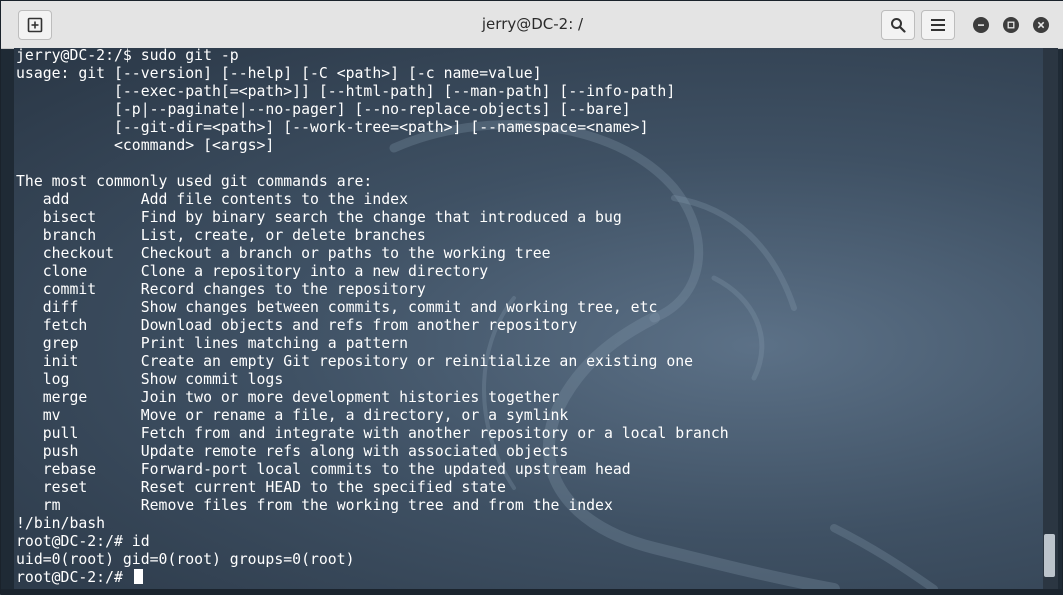  What do you see at coordinates (532, 592) in the screenshot?
I see `window-bottom-edge` at bounding box center [532, 592].